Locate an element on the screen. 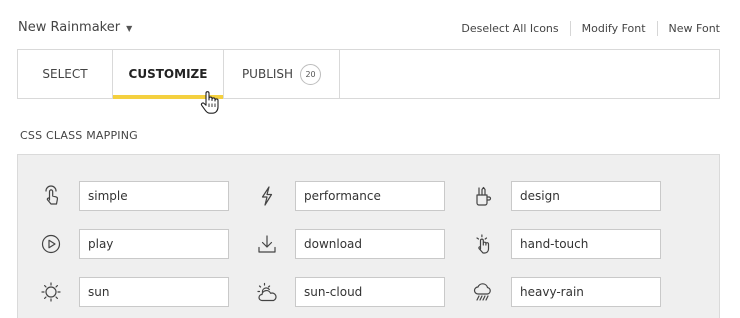  top-actions: Deselect All Icons Modify Font New Font is located at coordinates (590, 28).